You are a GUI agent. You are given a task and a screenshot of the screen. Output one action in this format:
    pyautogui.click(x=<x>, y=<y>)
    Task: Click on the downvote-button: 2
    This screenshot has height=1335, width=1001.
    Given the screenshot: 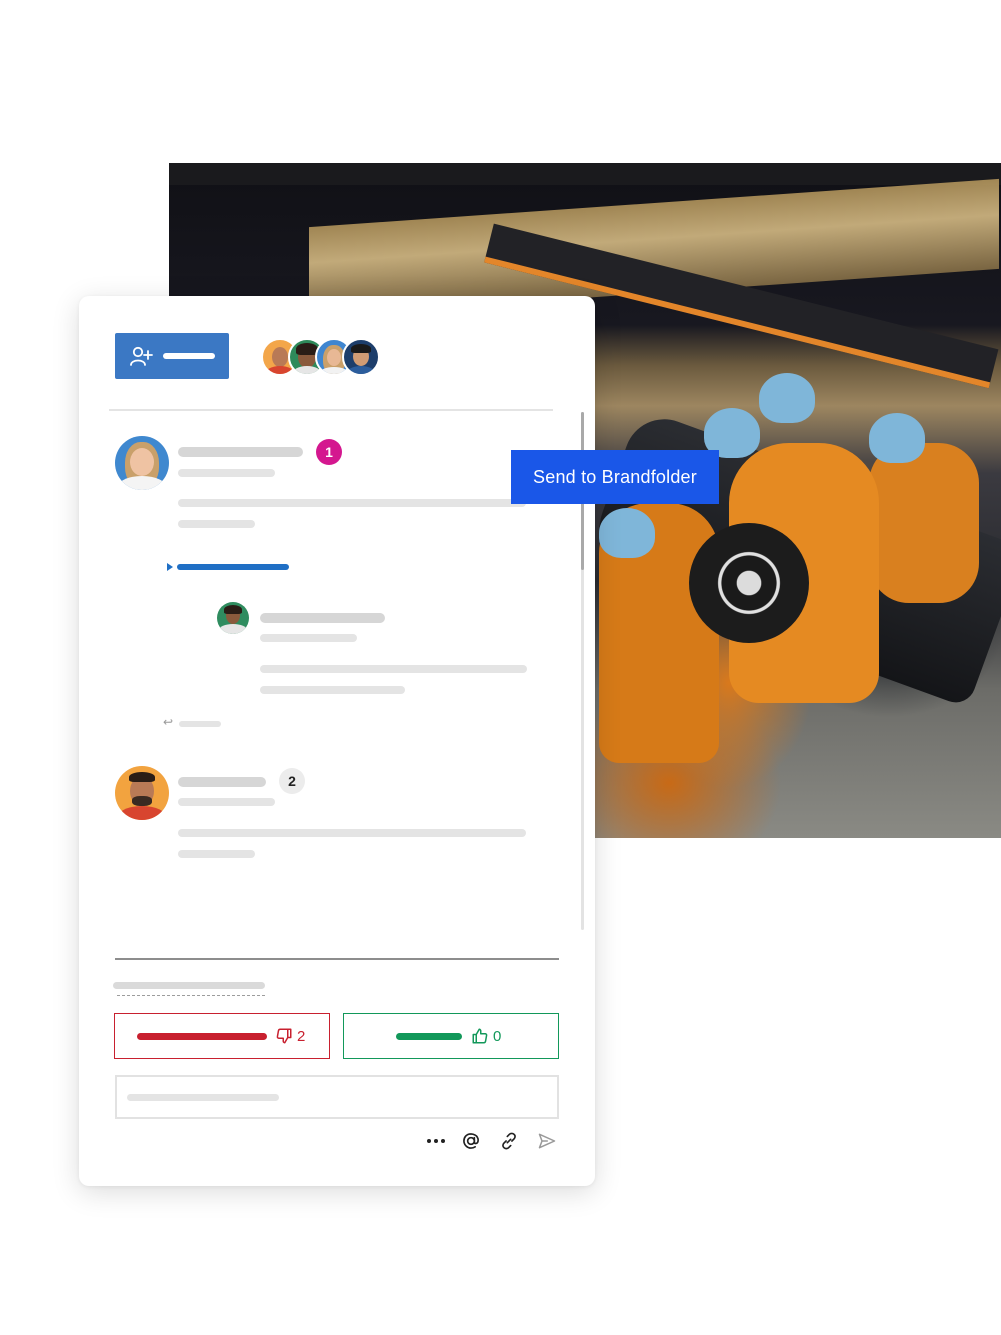 What is the action you would take?
    pyautogui.click(x=222, y=1036)
    